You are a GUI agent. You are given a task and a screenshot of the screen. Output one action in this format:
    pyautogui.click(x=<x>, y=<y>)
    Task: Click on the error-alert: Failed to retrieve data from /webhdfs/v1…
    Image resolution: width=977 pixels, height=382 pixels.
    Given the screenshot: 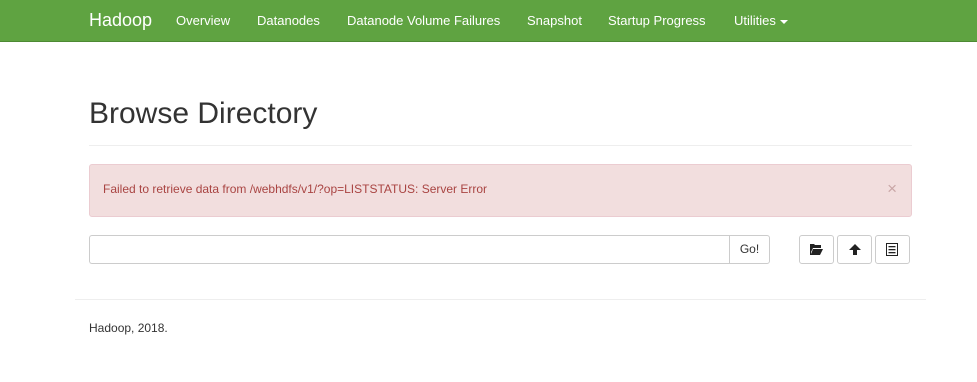 What is the action you would take?
    pyautogui.click(x=500, y=190)
    